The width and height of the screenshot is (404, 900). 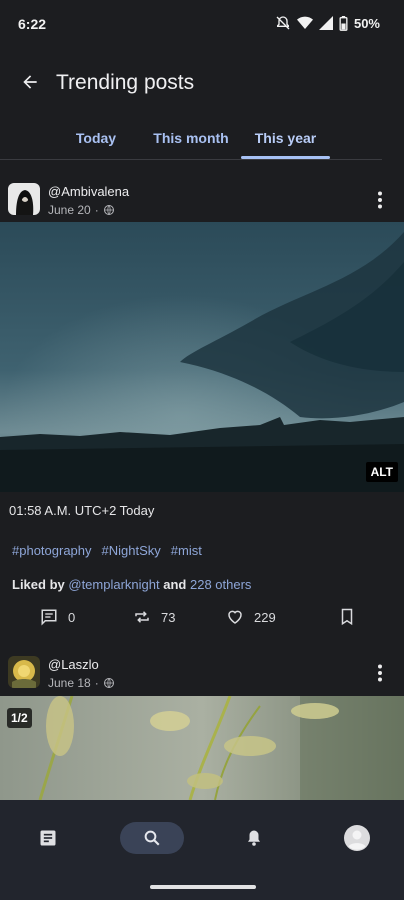 I want to click on hashtag-link: #photography, so click(x=52, y=550).